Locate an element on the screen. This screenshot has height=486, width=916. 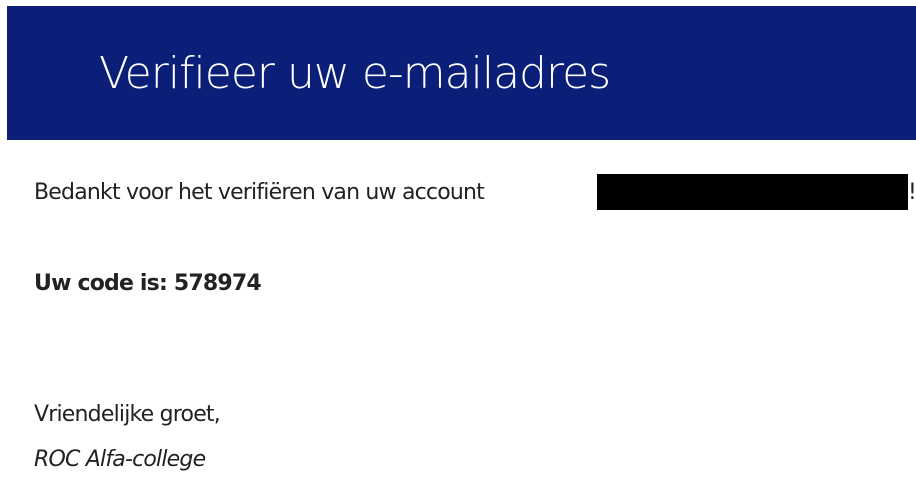
thanks-exclamation: ! is located at coordinates (912, 192).